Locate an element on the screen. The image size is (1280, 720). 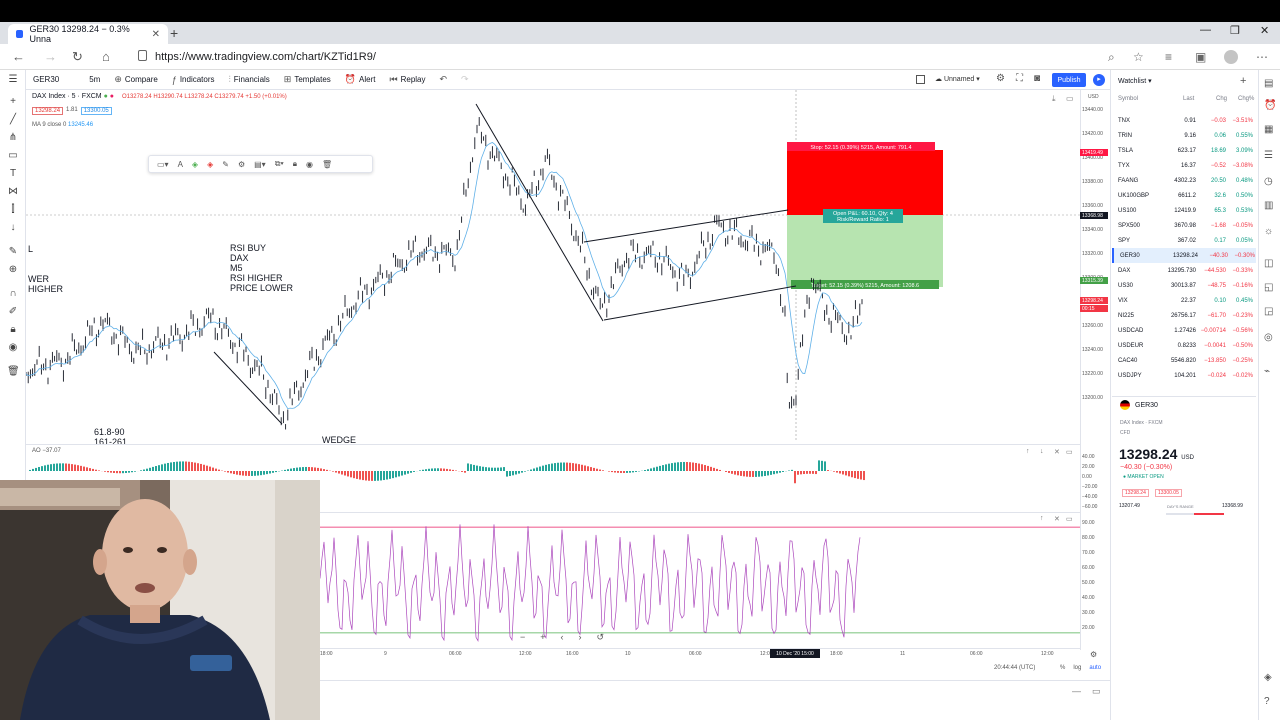
hide-icon: ◉ is located at coordinates (309, 164).